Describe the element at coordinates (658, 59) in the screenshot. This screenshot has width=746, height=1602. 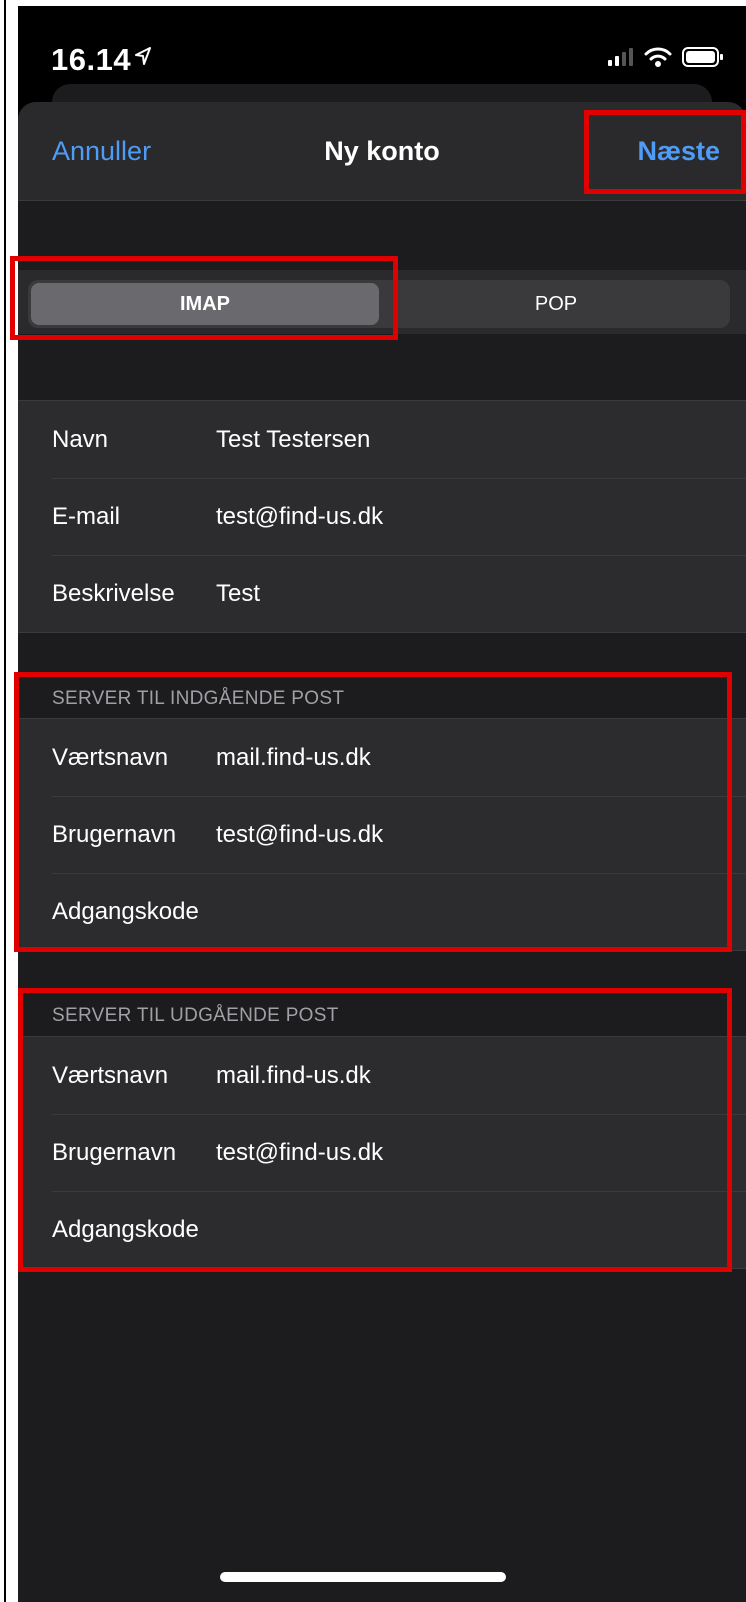
I see `wifi-icon` at that location.